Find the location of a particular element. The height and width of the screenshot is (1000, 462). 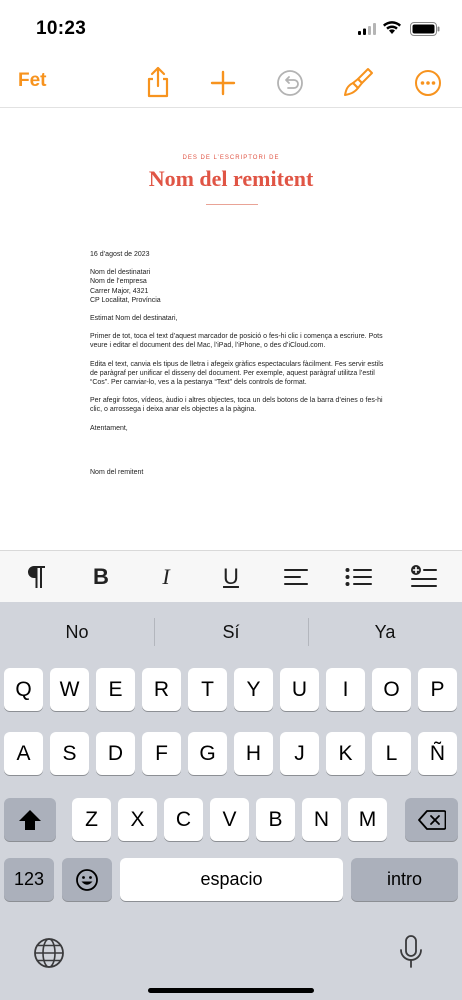

status-bar: 10:23 is located at coordinates (231, 29).